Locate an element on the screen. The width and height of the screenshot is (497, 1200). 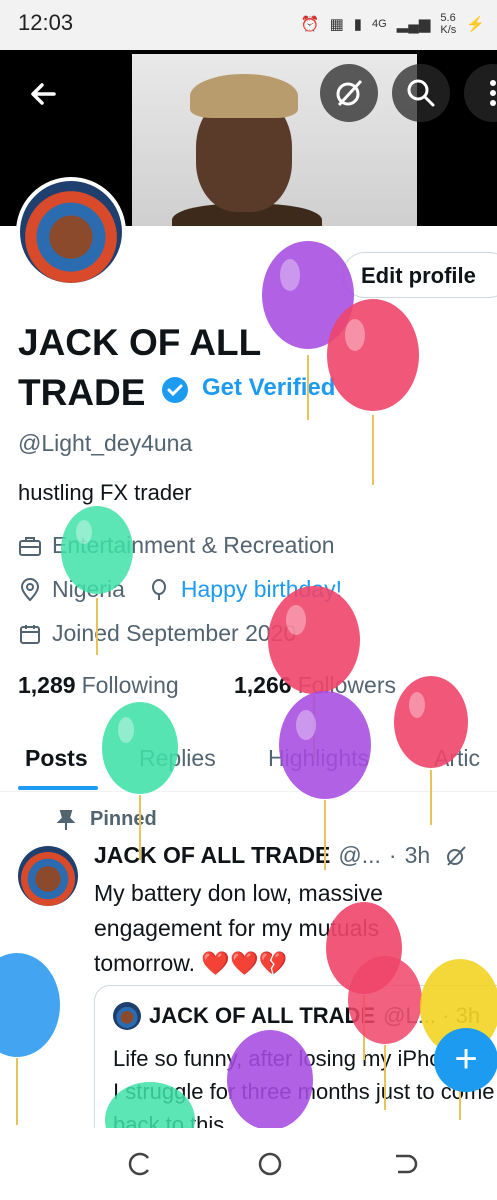
vibrate-icon: ▮ is located at coordinates (358, 24).